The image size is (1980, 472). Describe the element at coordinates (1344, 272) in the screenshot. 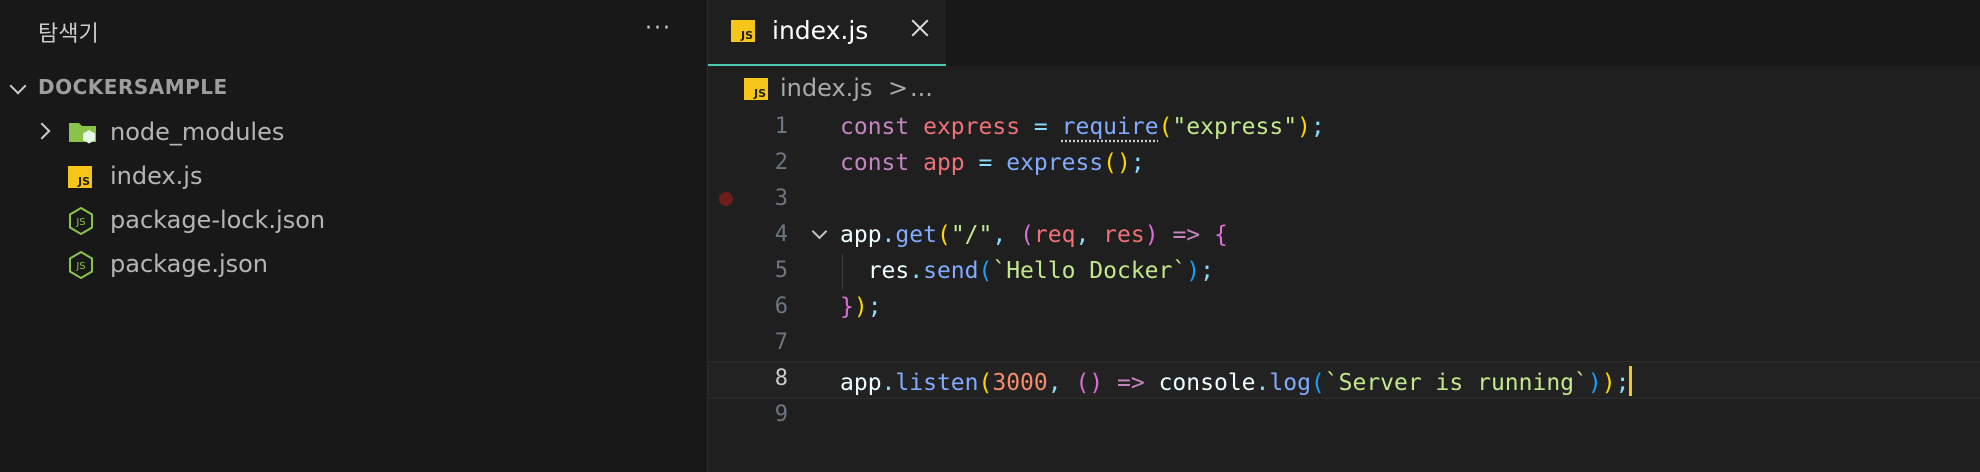

I see `code-line: 5 res.send(`Hello Docker`);` at that location.